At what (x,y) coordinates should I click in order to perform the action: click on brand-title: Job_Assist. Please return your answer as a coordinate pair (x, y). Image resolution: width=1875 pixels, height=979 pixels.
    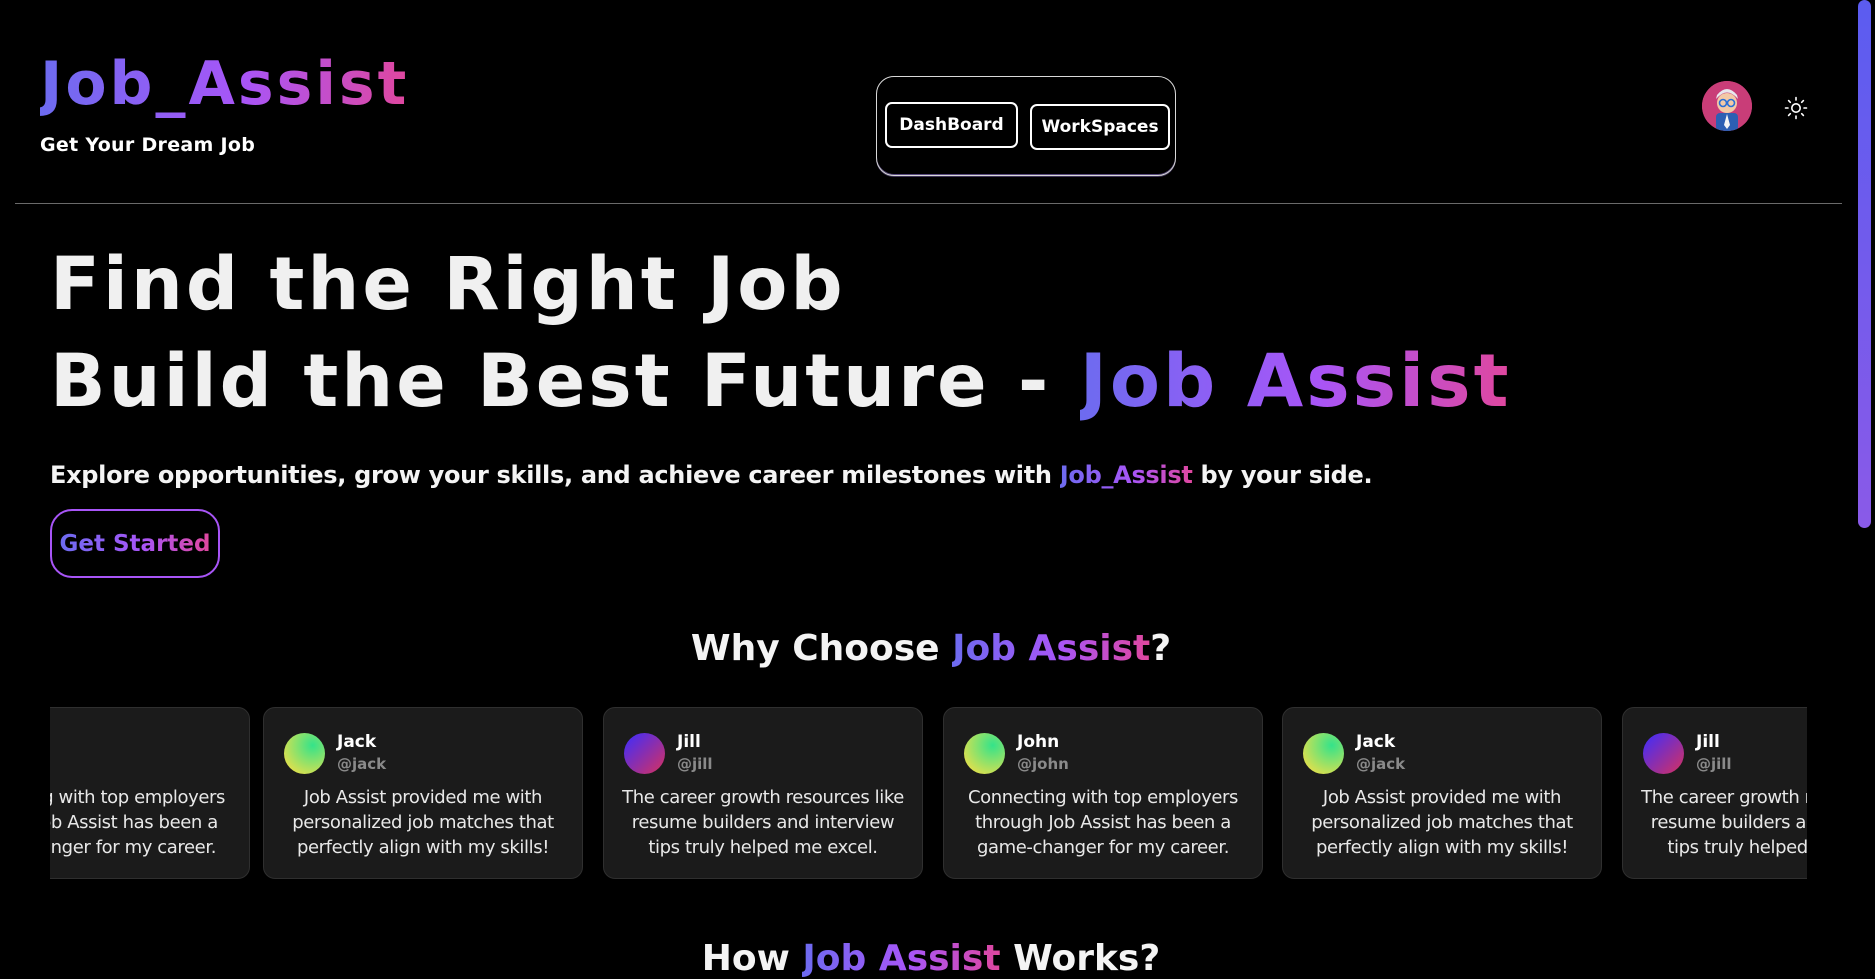
    Looking at the image, I should click on (224, 84).